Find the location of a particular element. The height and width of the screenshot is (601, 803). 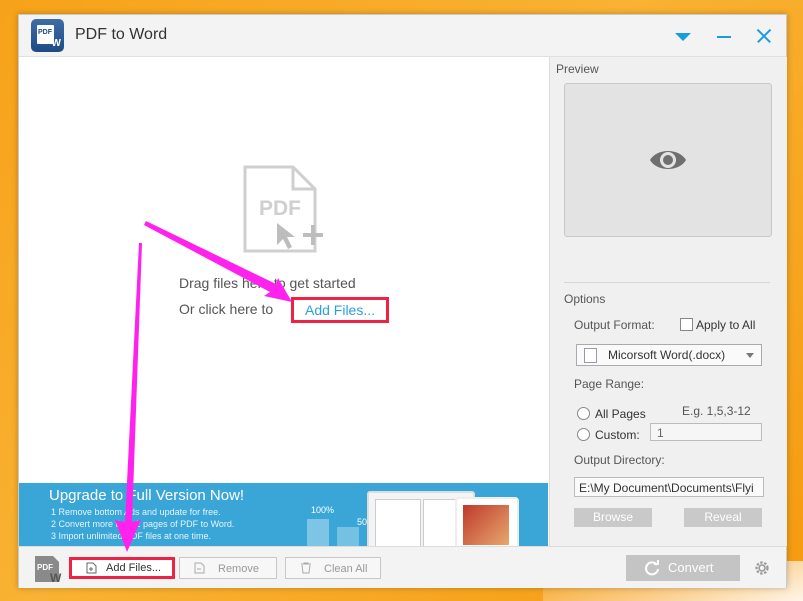

output-directory-label: Output Directory: is located at coordinates (619, 460).